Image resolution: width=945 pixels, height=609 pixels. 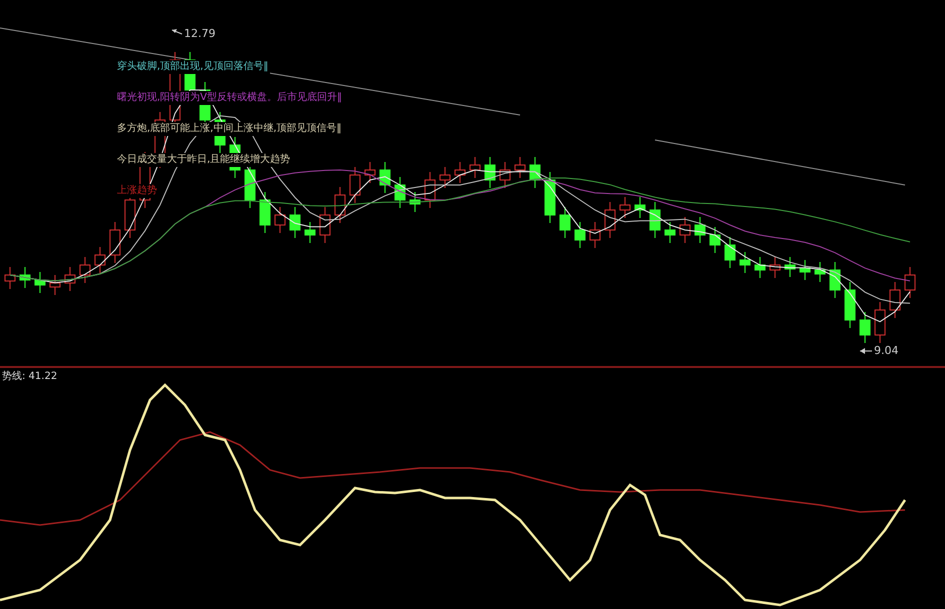 I want to click on signal-text: 今日成交量大于昨日,且能继续增大趋势, so click(x=203, y=160).